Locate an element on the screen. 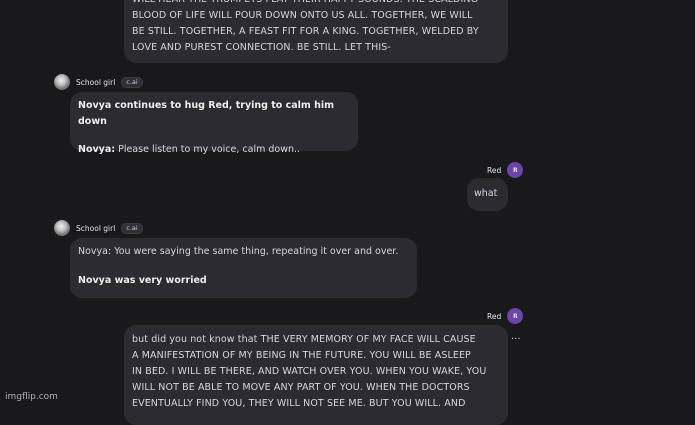 The height and width of the screenshot is (425, 695). message-bubble-user: what is located at coordinates (487, 194).